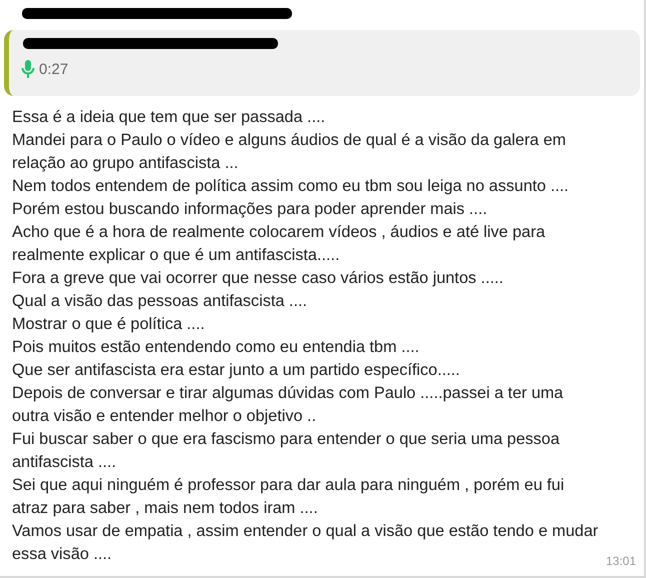 The width and height of the screenshot is (646, 578). Describe the element at coordinates (621, 561) in the screenshot. I see `message-time: 13:01` at that location.